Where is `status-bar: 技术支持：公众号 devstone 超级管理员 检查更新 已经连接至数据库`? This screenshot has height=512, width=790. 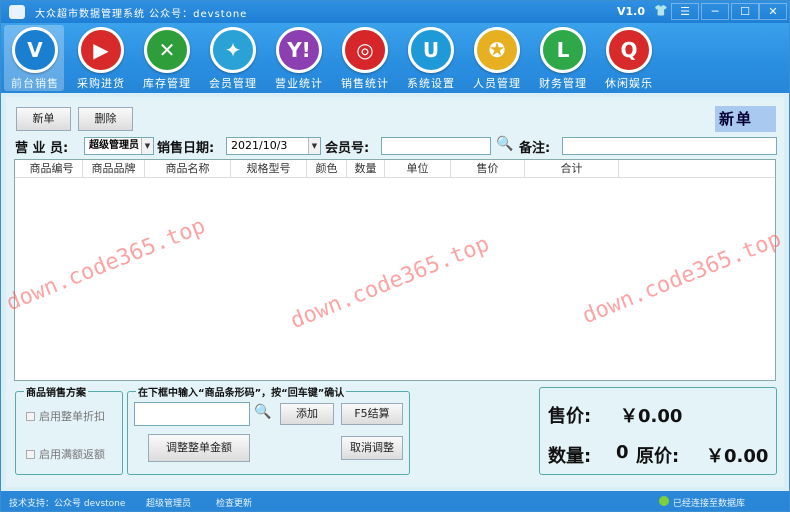
status-bar: 技术支持：公众号 devstone 超级管理员 检查更新 已经连接至数据库 is located at coordinates (395, 501).